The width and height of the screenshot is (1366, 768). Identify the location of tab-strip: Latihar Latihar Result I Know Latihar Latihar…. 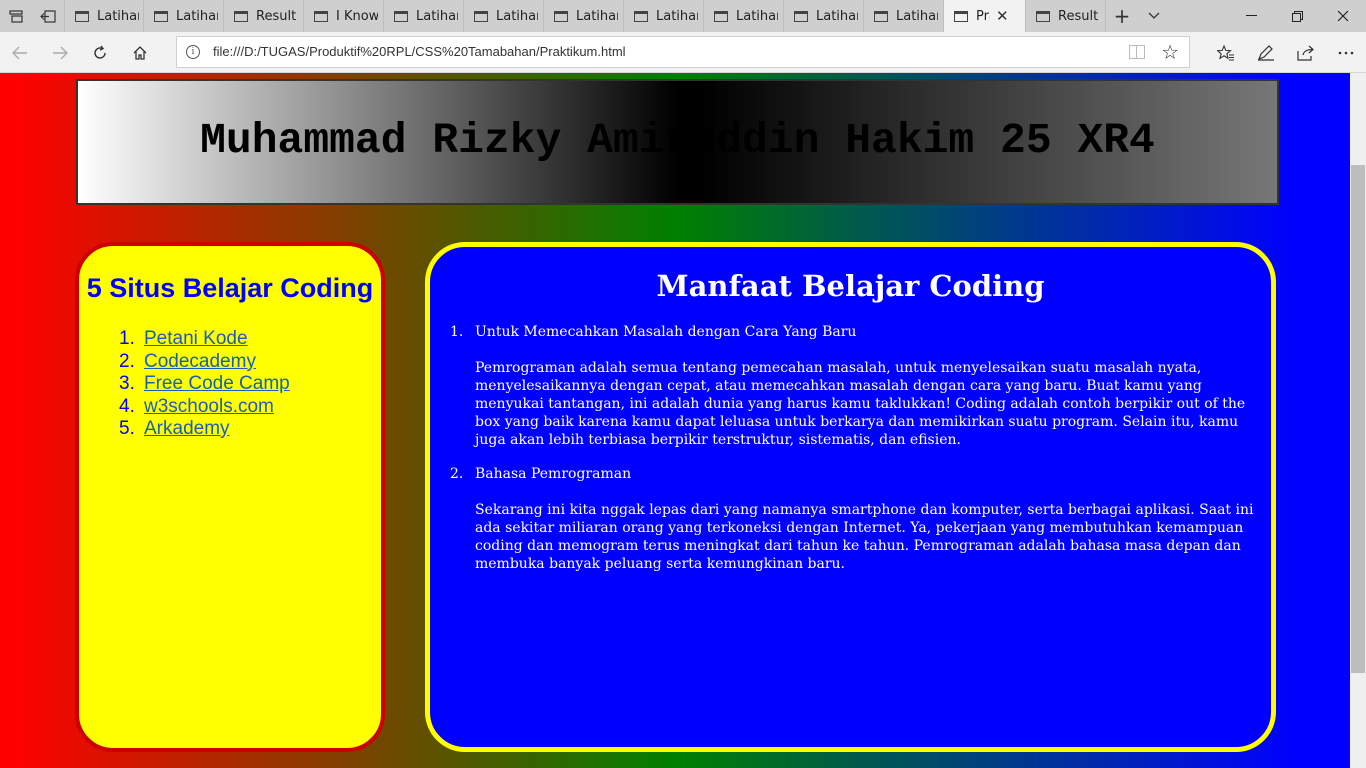
(683, 16).